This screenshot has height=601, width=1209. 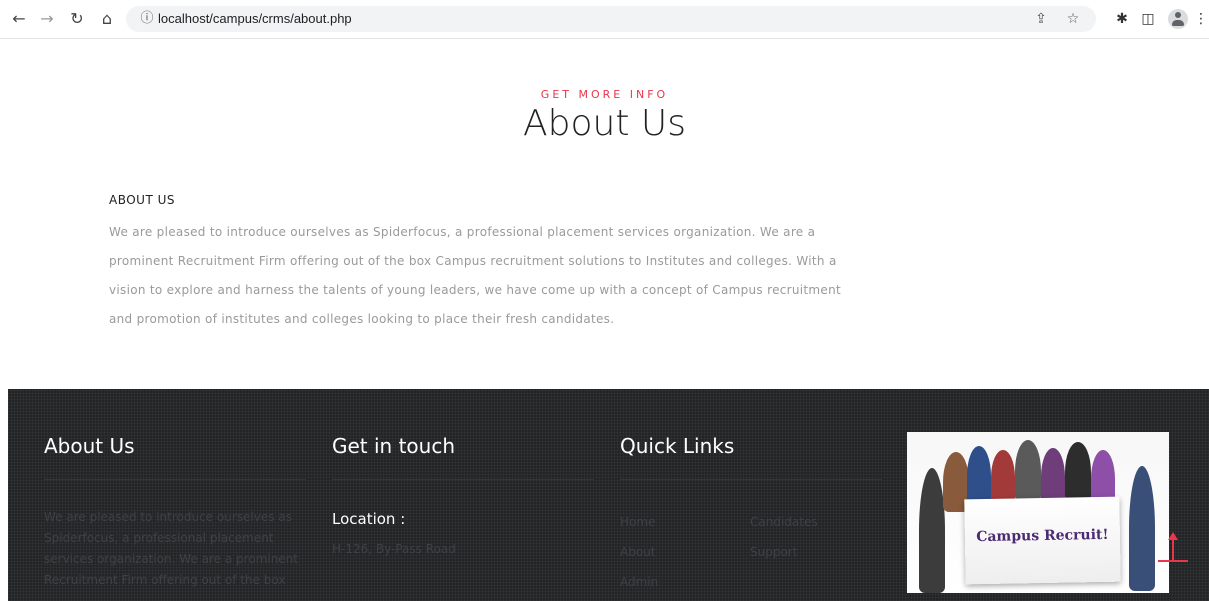 What do you see at coordinates (77, 19) in the screenshot?
I see `reload-icon: ↻` at bounding box center [77, 19].